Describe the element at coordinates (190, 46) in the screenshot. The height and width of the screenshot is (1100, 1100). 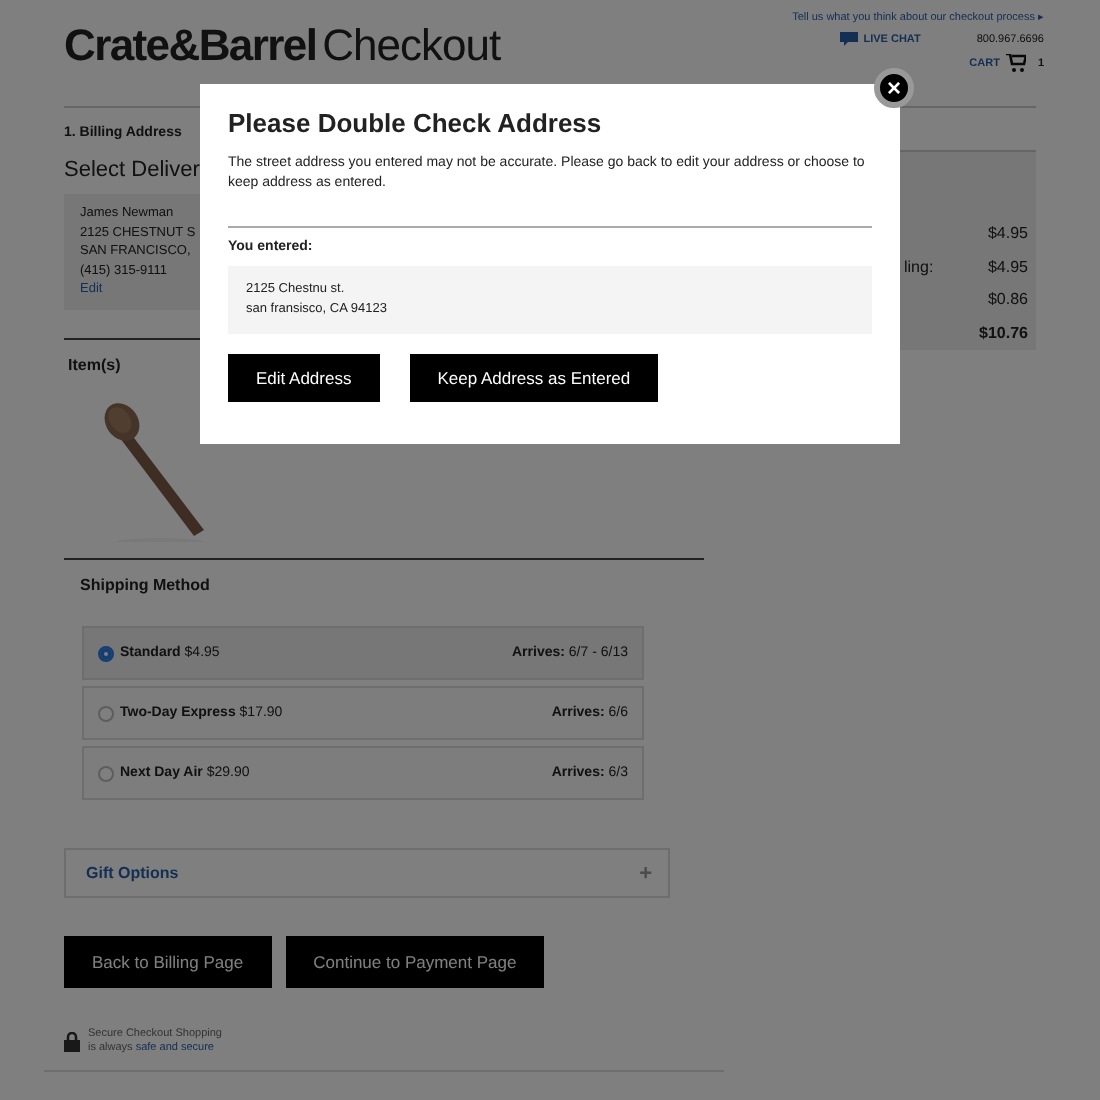
I see `logo-brand: Crate&Barrel` at that location.